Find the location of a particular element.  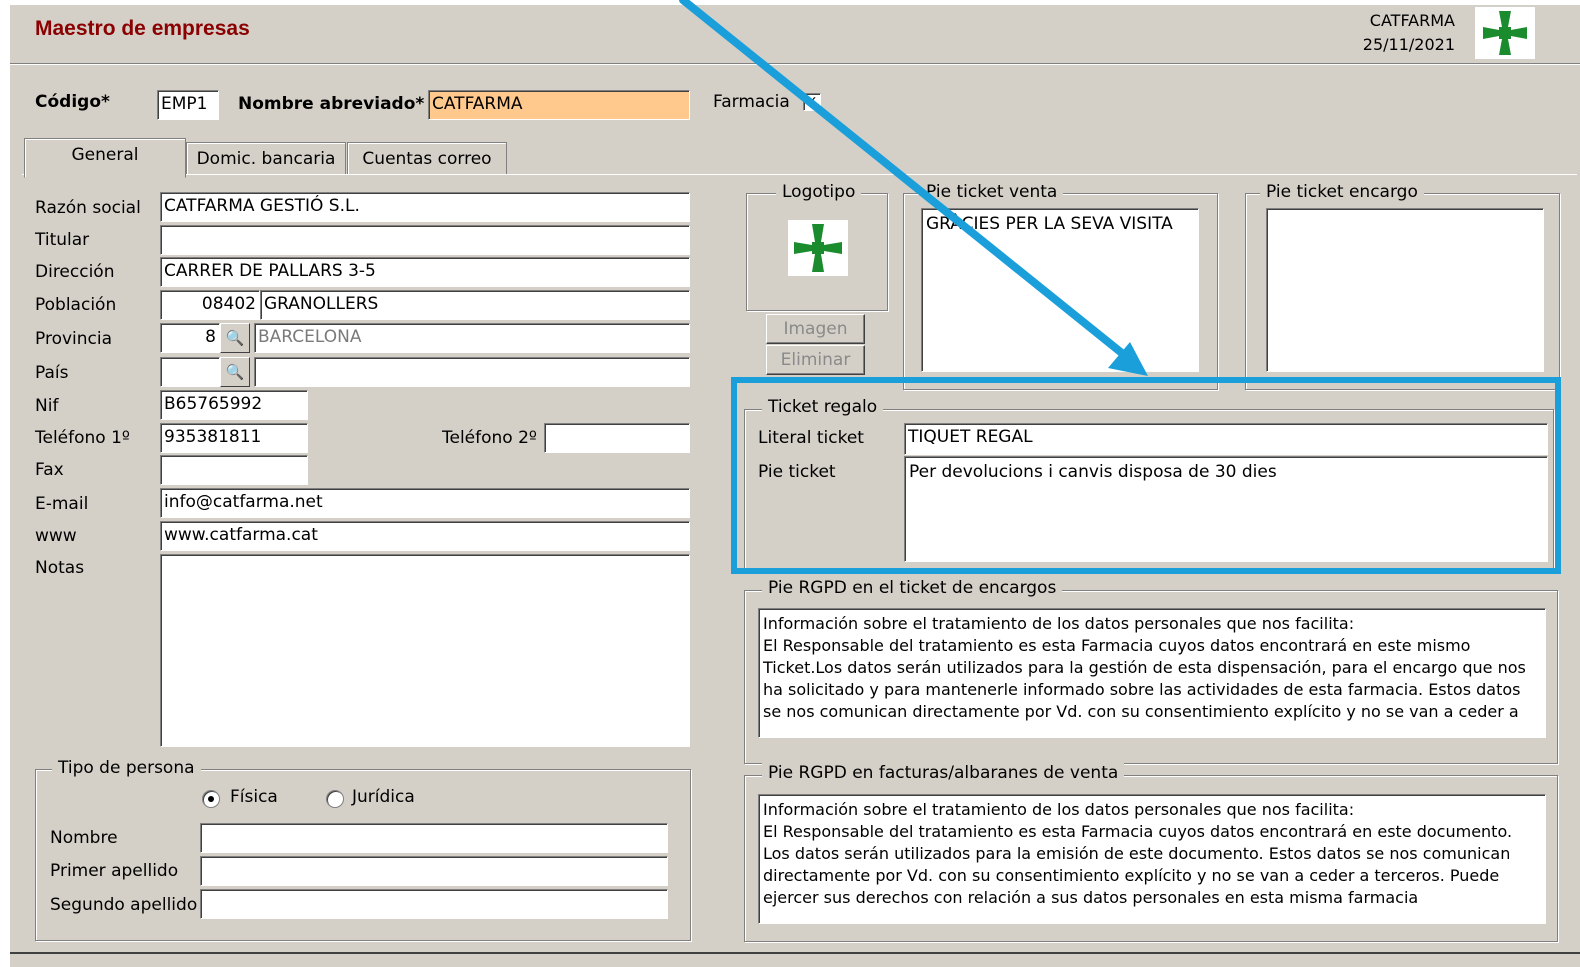

header-date: 25/11/2021 is located at coordinates (1408, 44).